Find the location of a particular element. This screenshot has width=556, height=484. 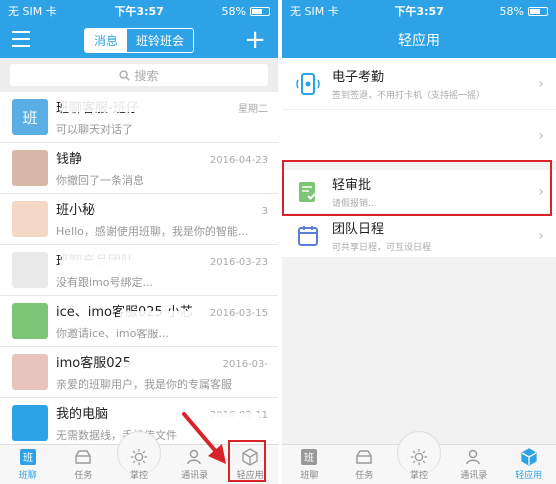

approval-icon is located at coordinates (308, 192).